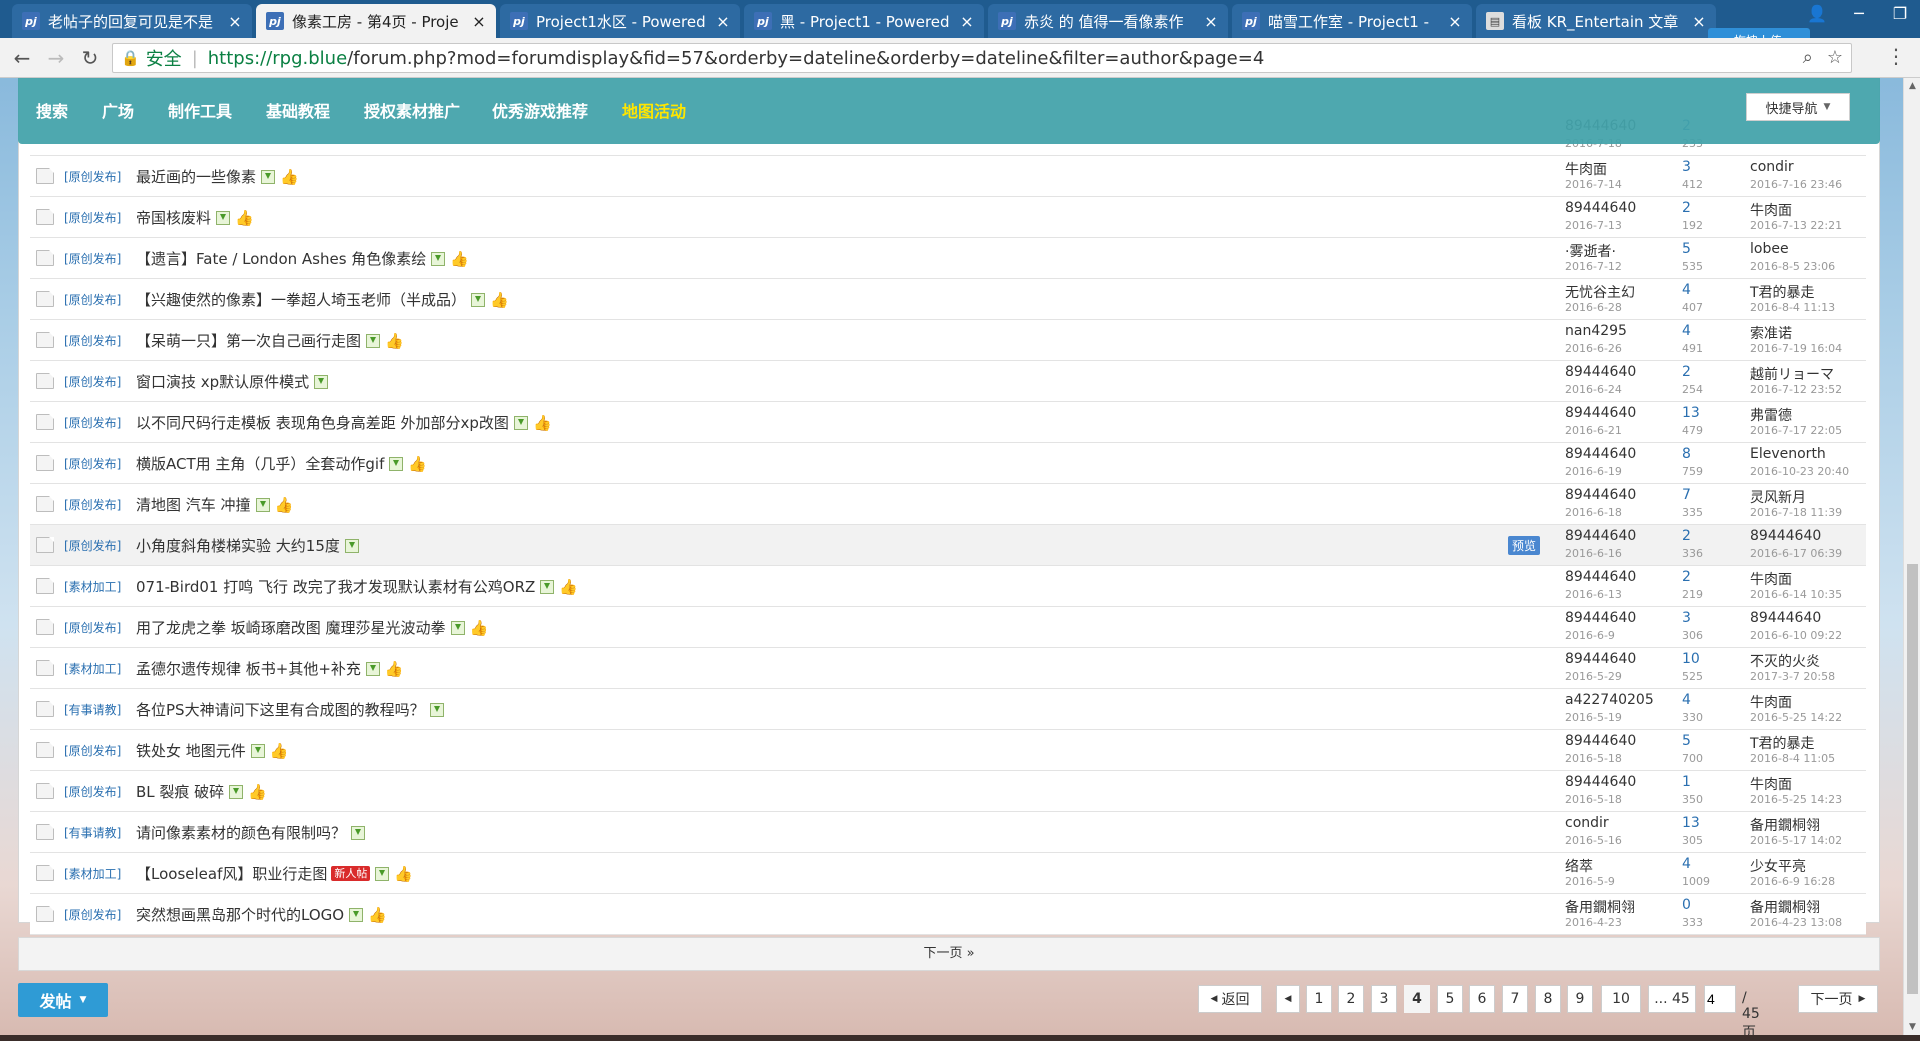  What do you see at coordinates (201, 791) in the screenshot?
I see `thread-subject: BL 裂痕 破碎 👍` at bounding box center [201, 791].